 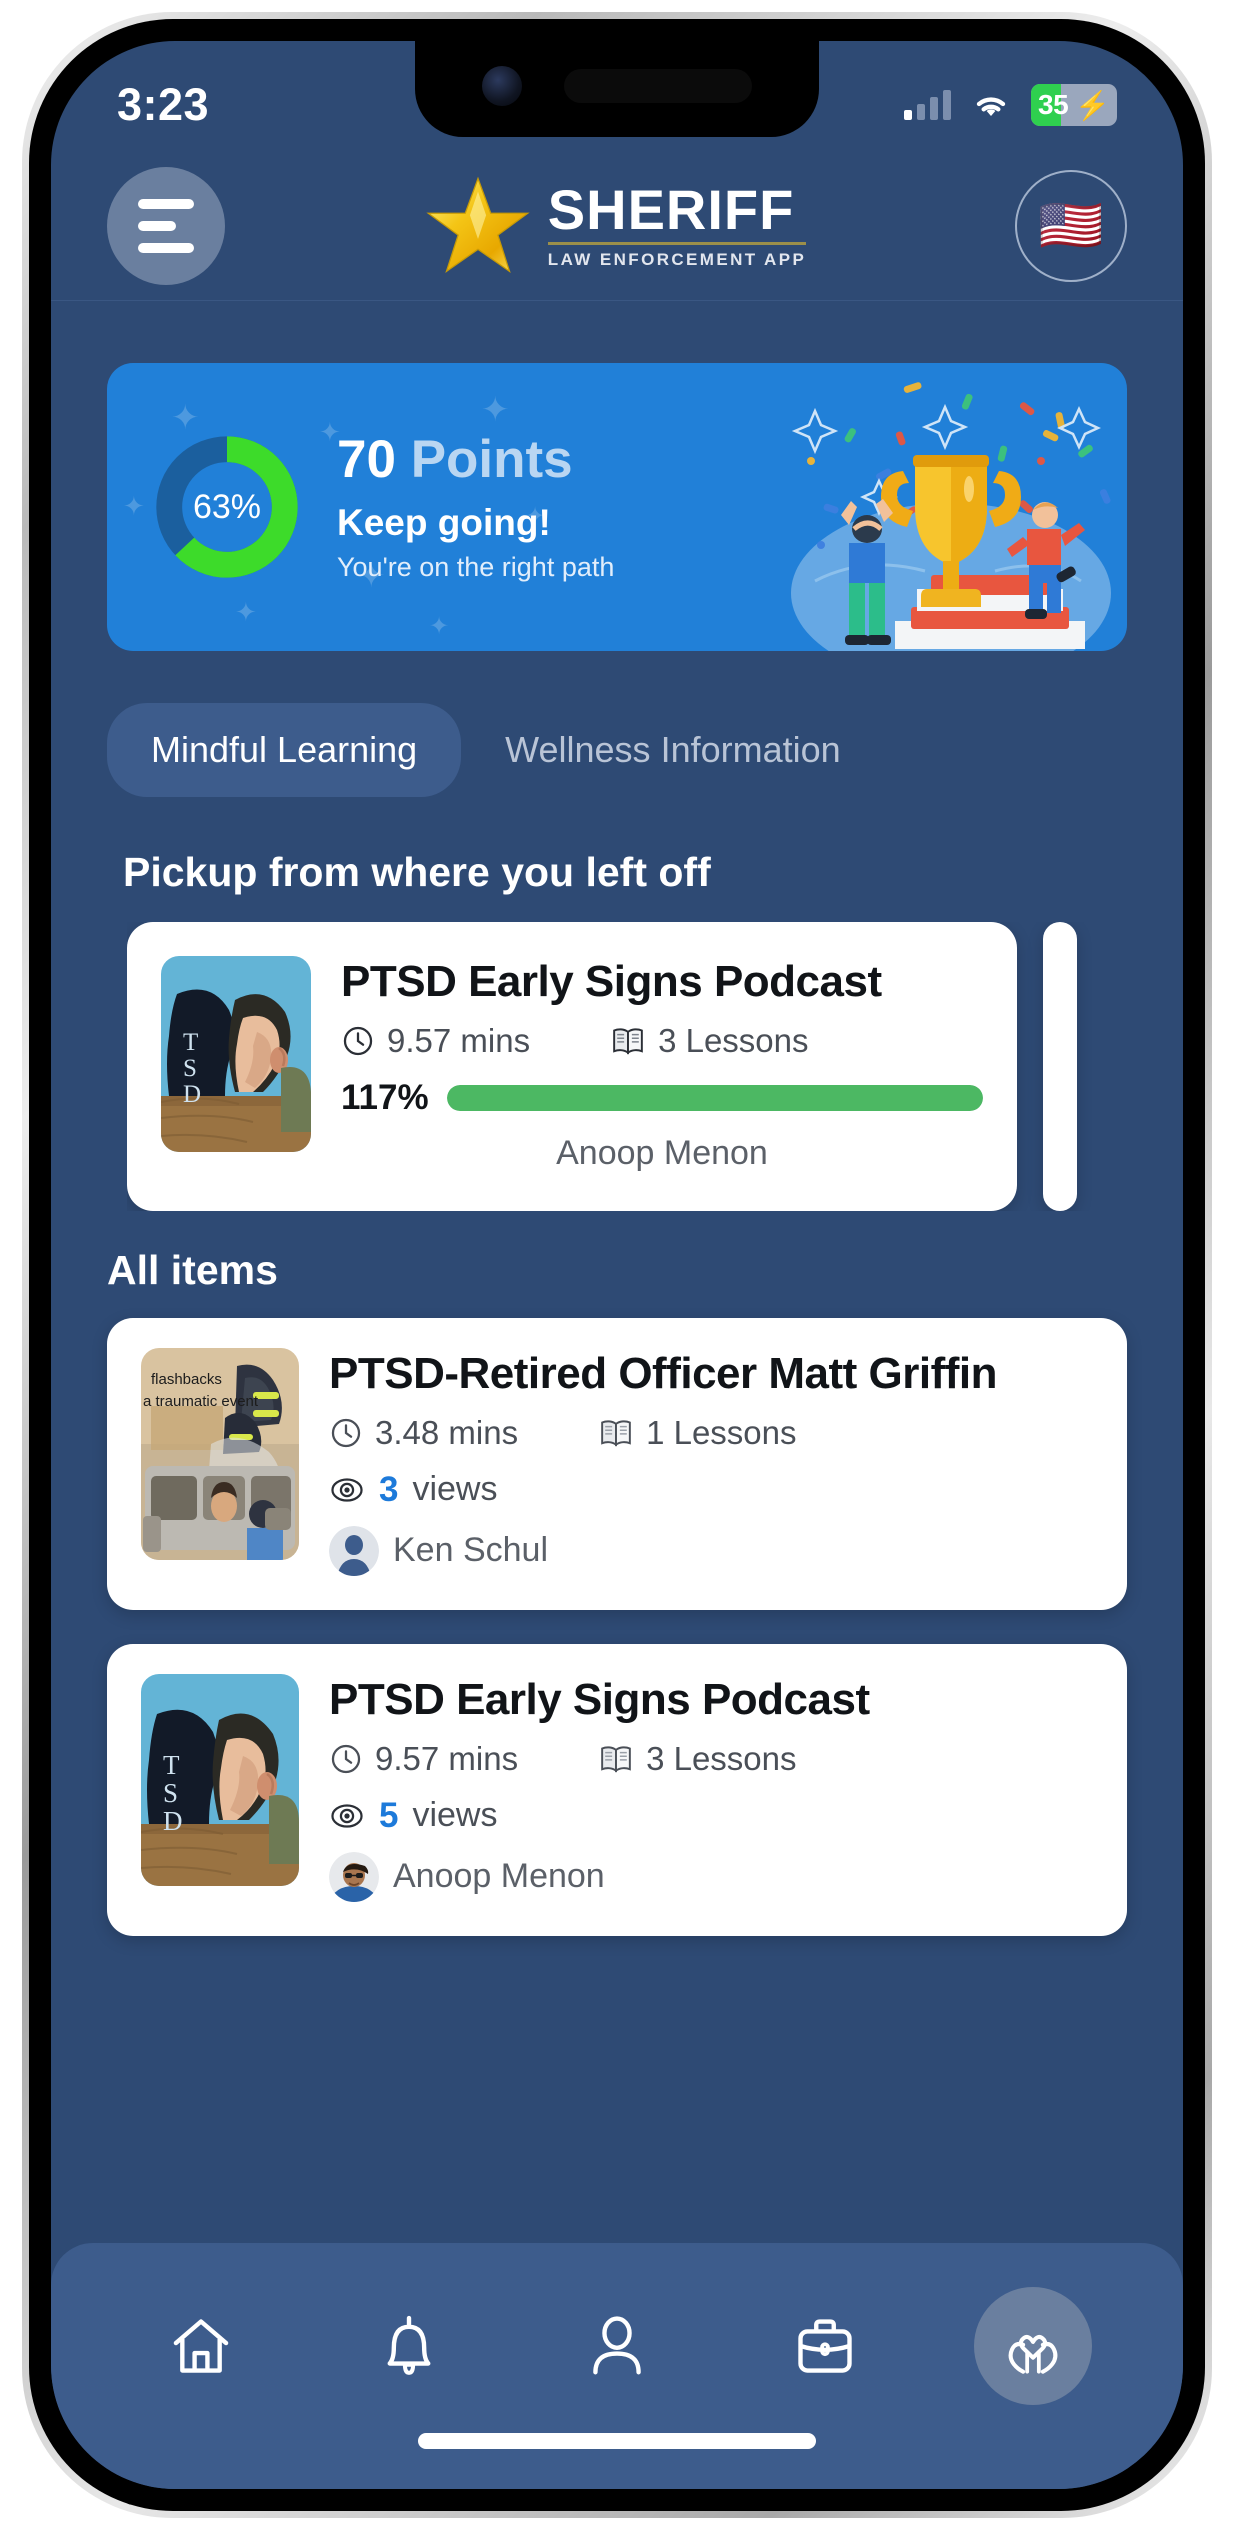 I want to click on briefcase-icon, so click(x=825, y=2346).